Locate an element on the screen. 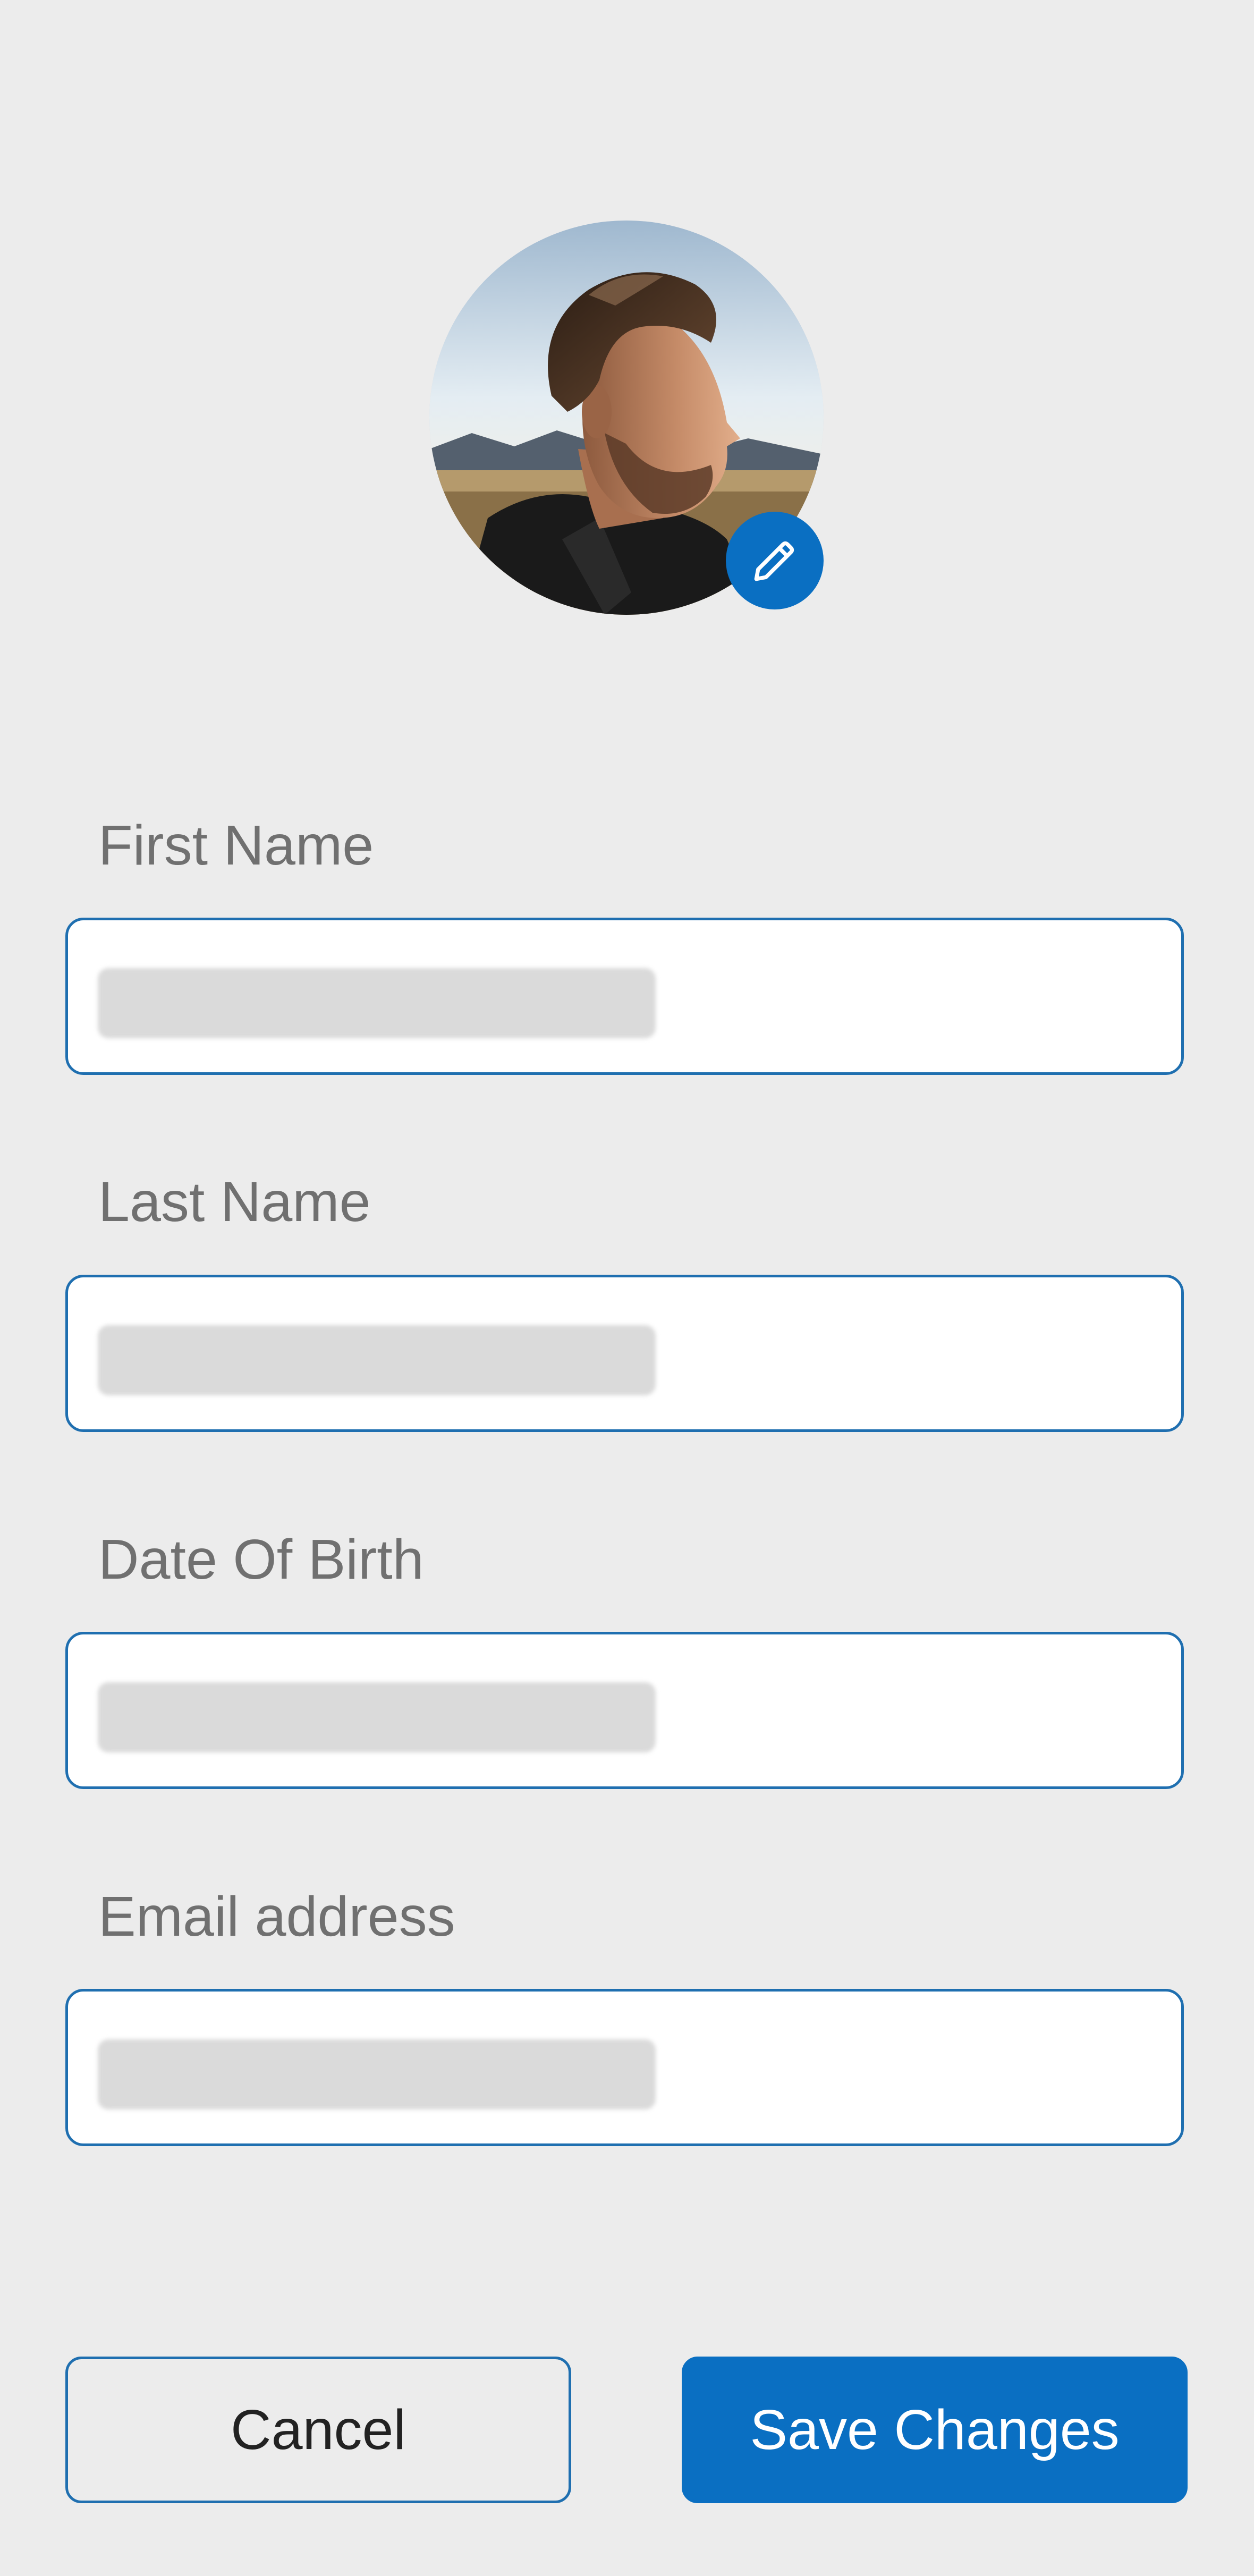 This screenshot has height=2576, width=1254. first-name-field-container is located at coordinates (624, 997).